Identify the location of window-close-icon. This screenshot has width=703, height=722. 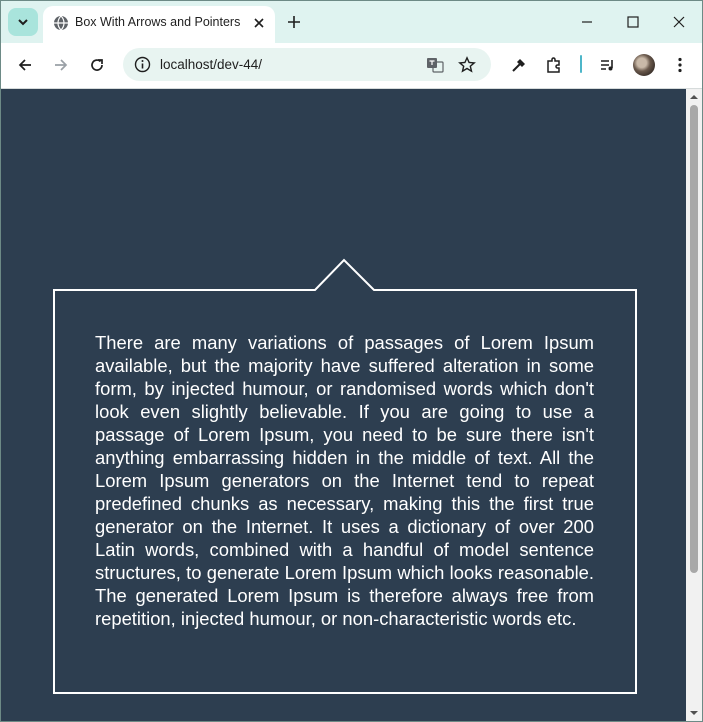
(679, 22).